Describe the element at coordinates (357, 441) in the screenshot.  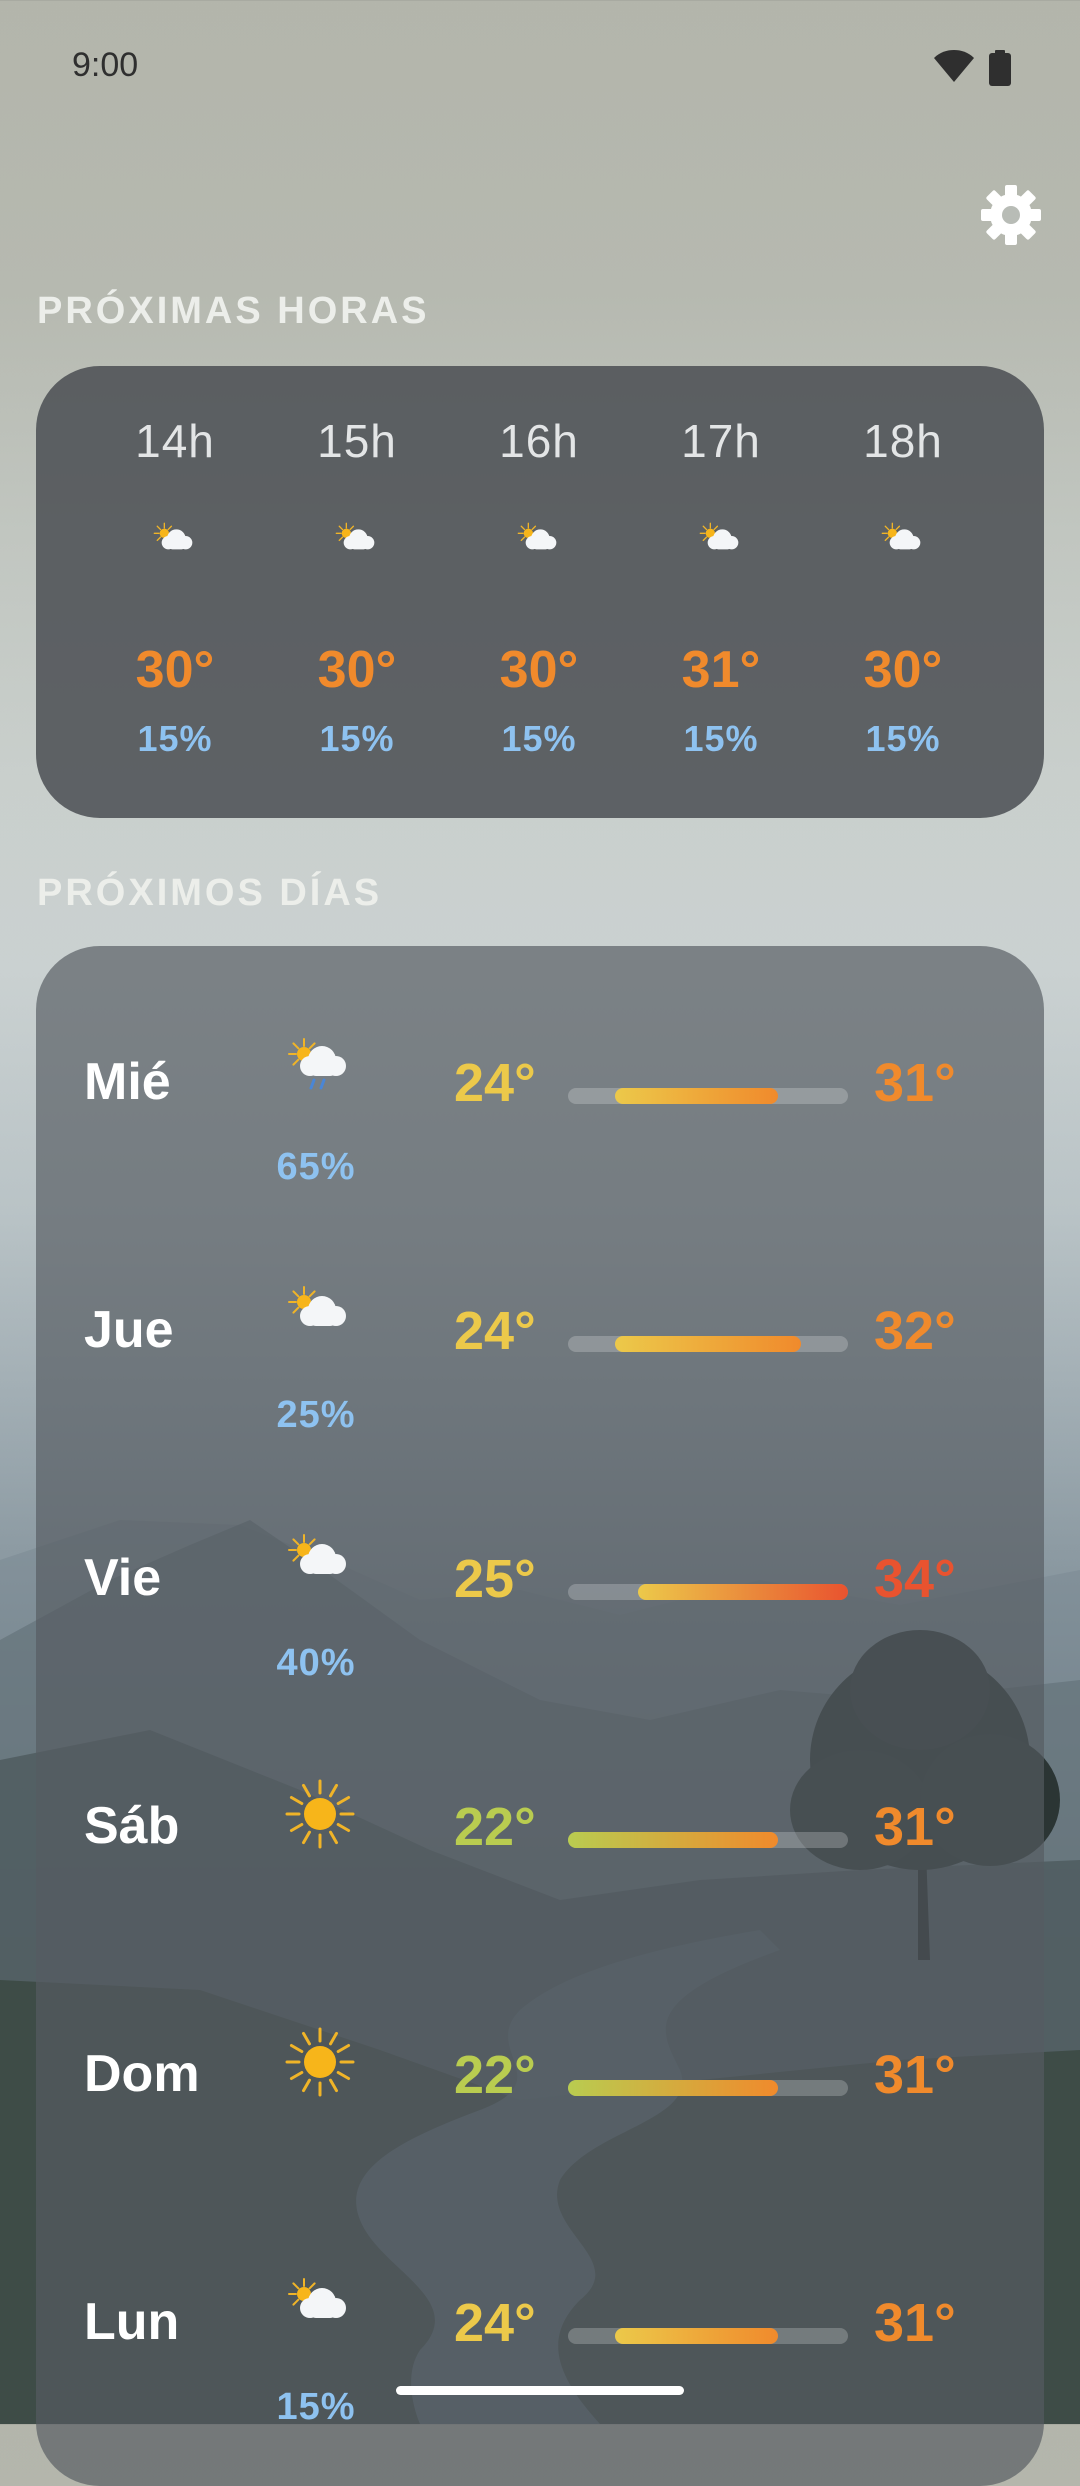
I see `hour-label: 15h` at that location.